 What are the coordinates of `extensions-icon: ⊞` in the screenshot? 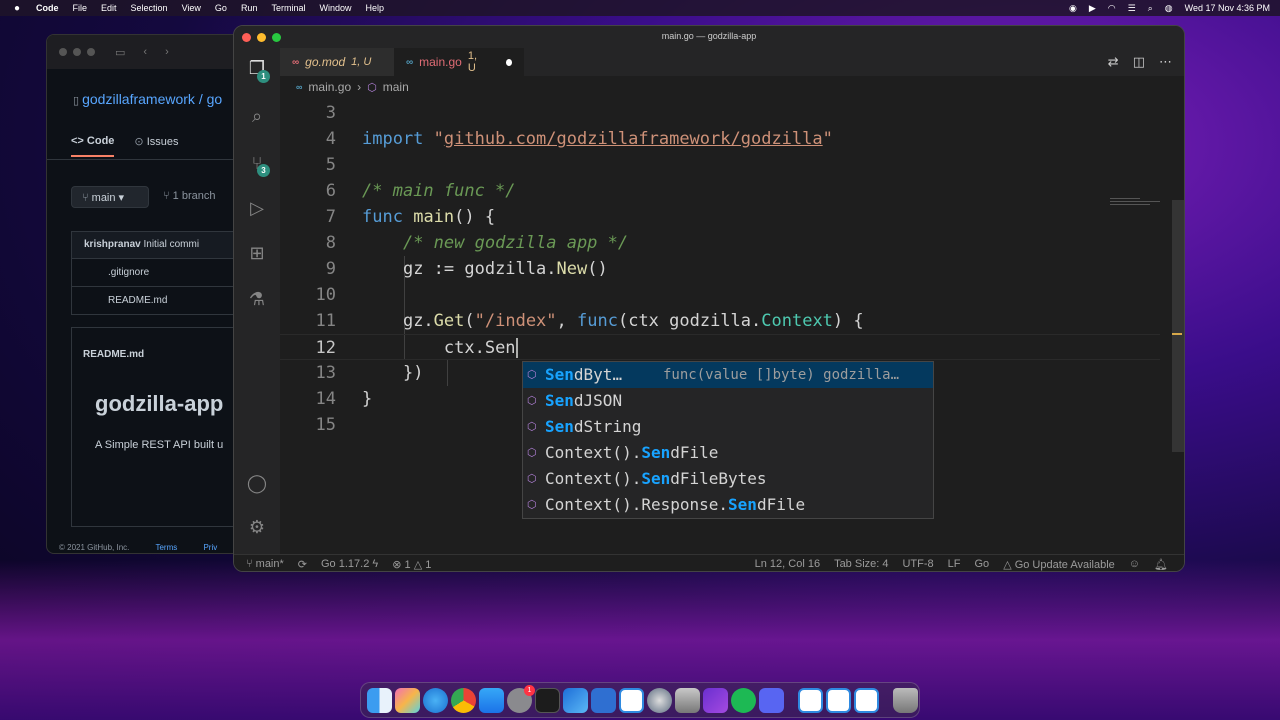 It's located at (257, 253).